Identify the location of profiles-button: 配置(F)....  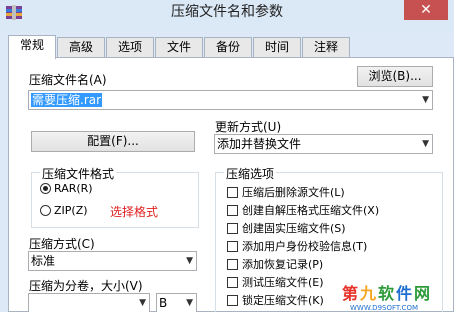
(113, 141).